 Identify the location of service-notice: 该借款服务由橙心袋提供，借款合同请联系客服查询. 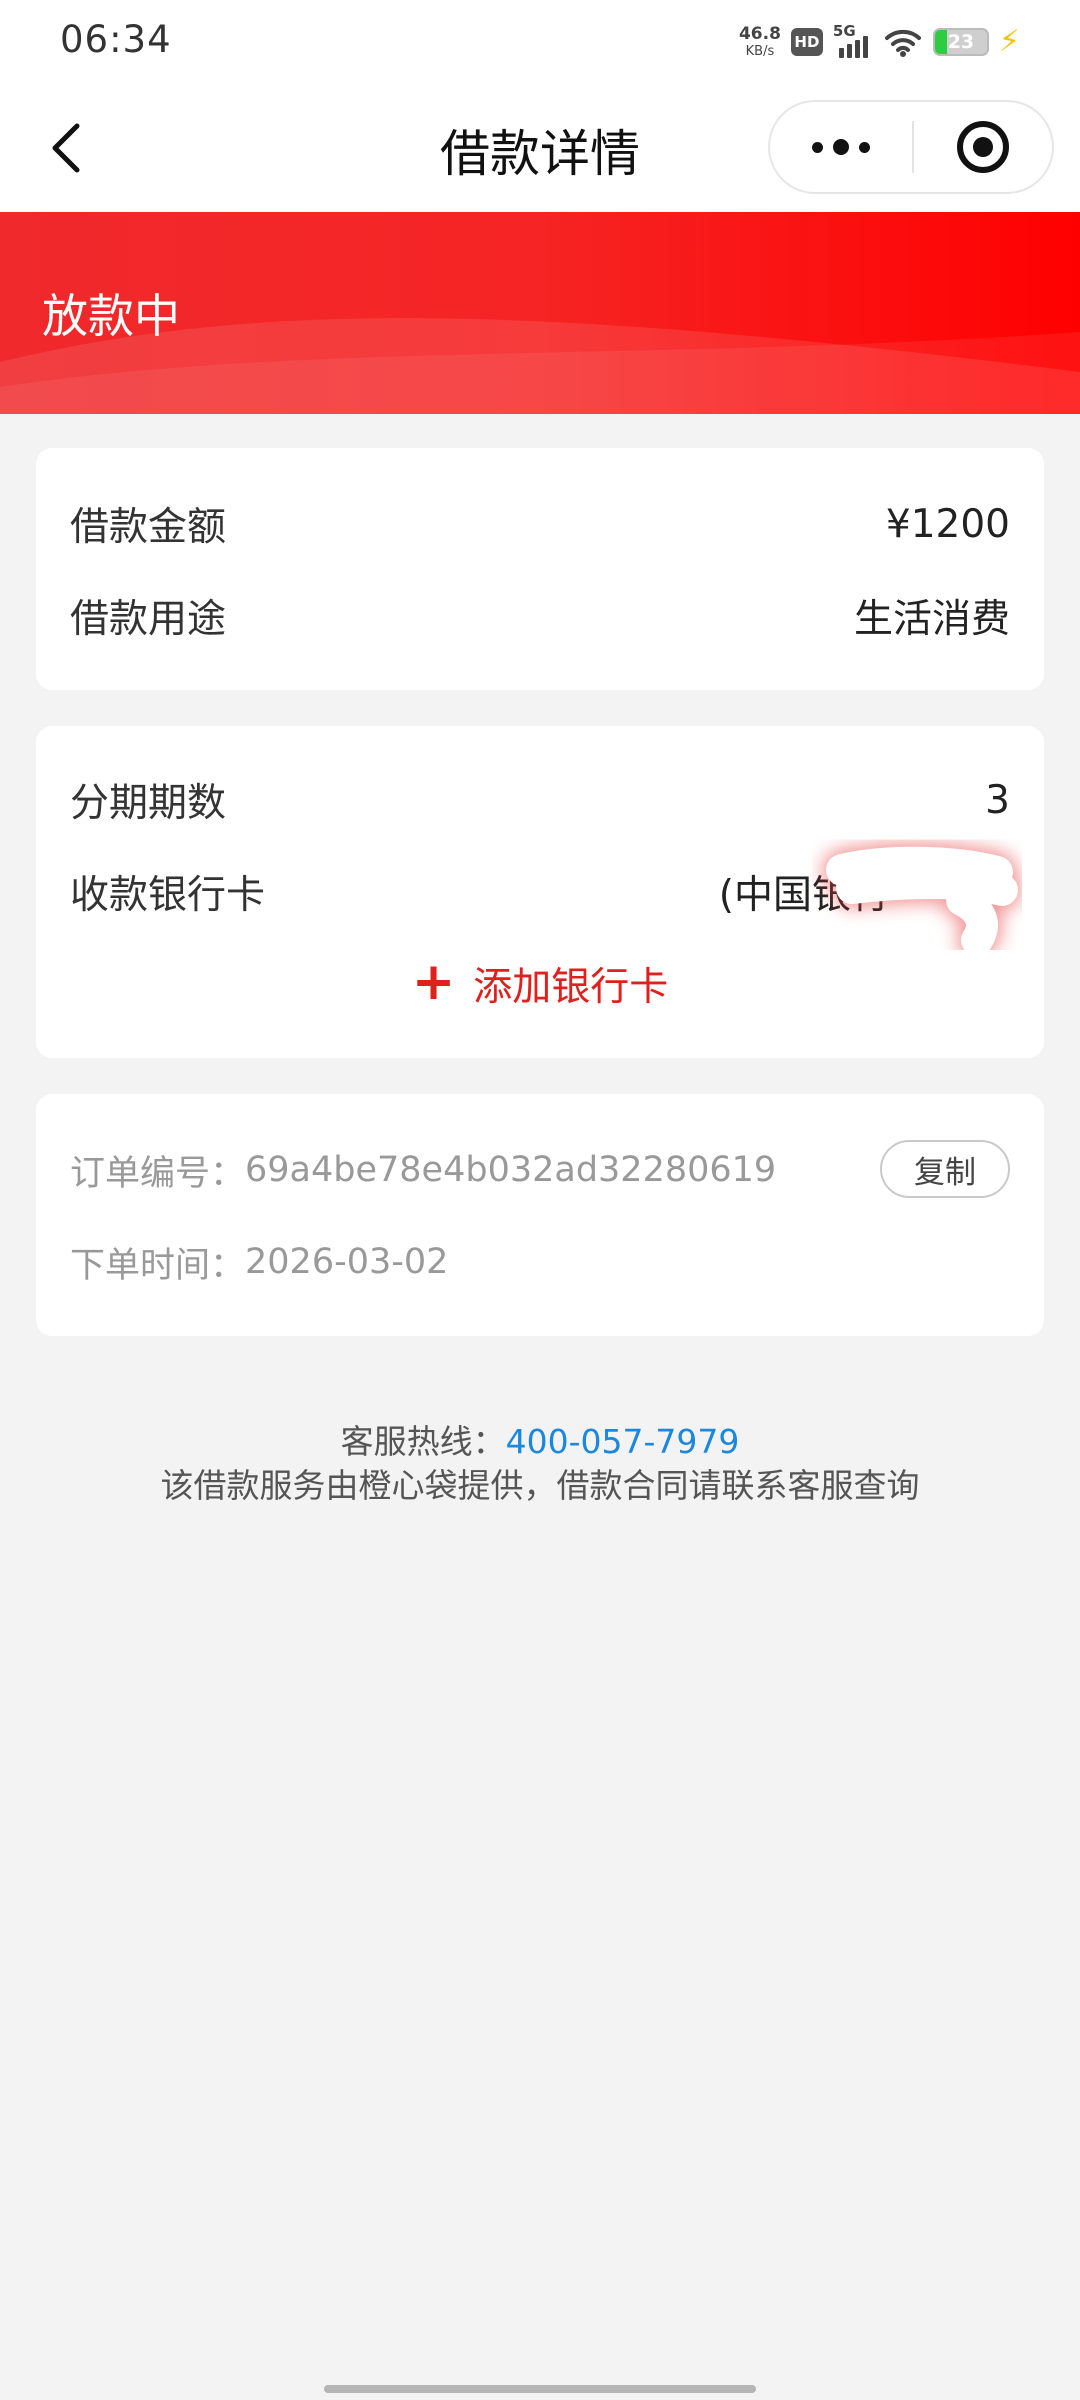
(540, 1485).